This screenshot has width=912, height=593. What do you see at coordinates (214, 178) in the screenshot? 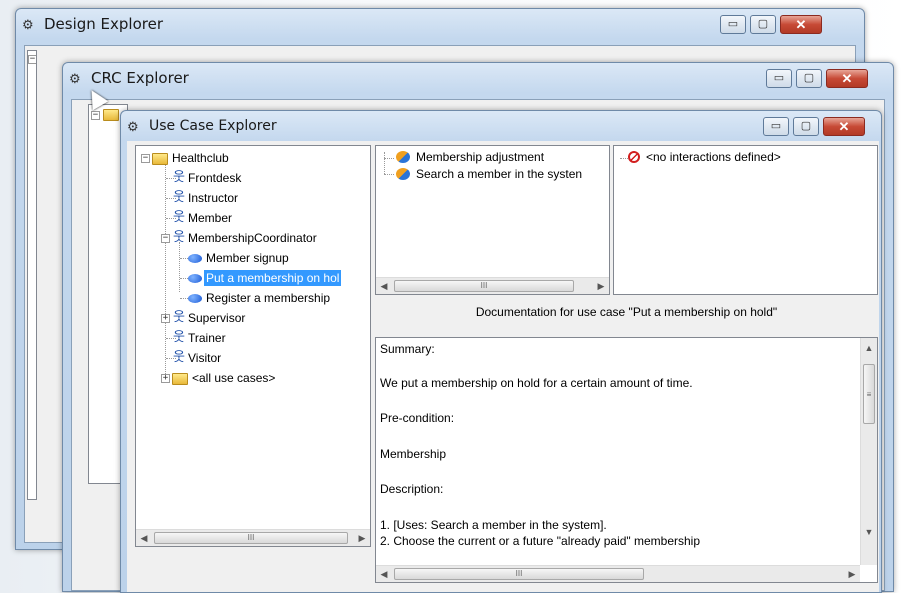
I see `tree-node-actor: Frontdesk` at bounding box center [214, 178].